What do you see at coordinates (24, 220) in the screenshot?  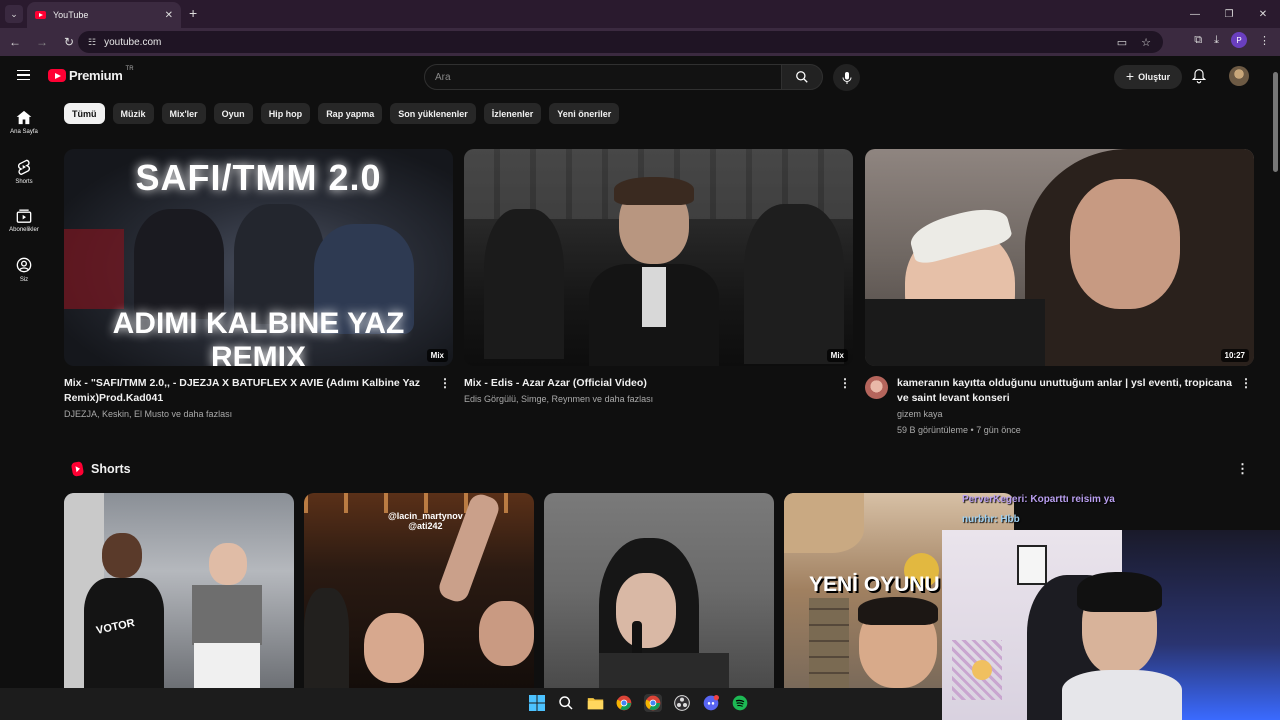 I see `sidebar-item-subscriptions: Abonelikler` at bounding box center [24, 220].